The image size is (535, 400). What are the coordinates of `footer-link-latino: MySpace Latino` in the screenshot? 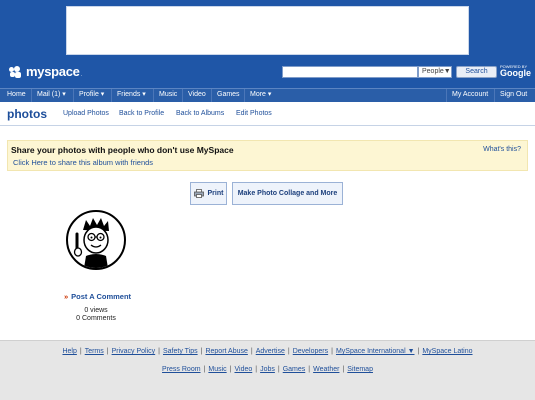 It's located at (447, 351).